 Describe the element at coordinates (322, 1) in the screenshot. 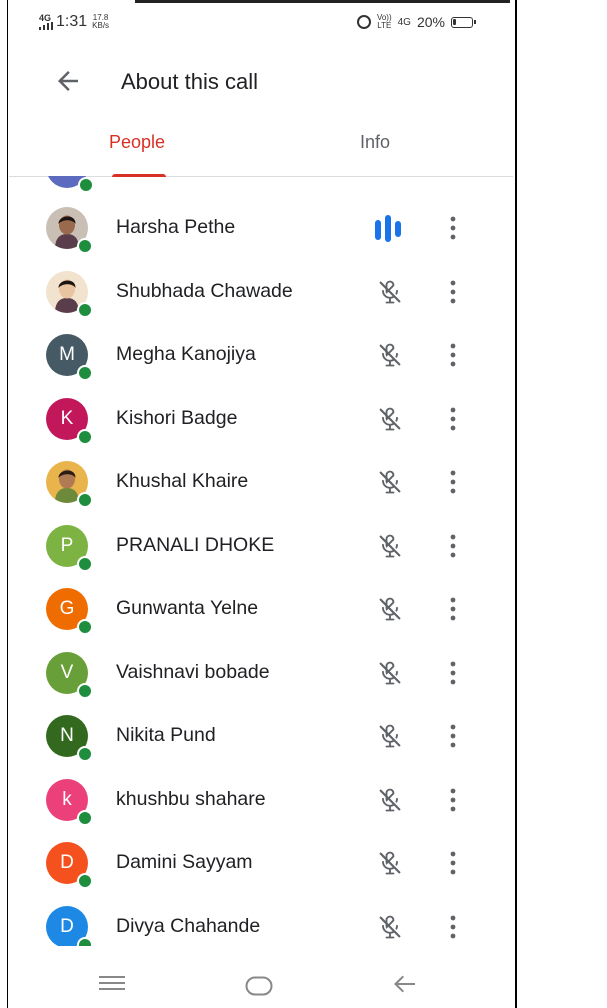

I see `frame-top-rule` at that location.